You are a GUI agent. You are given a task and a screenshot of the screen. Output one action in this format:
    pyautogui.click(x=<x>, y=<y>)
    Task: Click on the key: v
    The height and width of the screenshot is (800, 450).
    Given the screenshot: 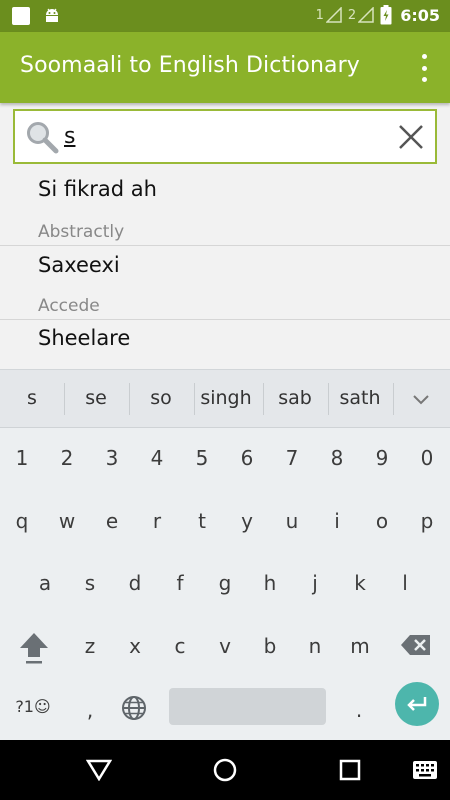 What is the action you would take?
    pyautogui.click(x=225, y=646)
    